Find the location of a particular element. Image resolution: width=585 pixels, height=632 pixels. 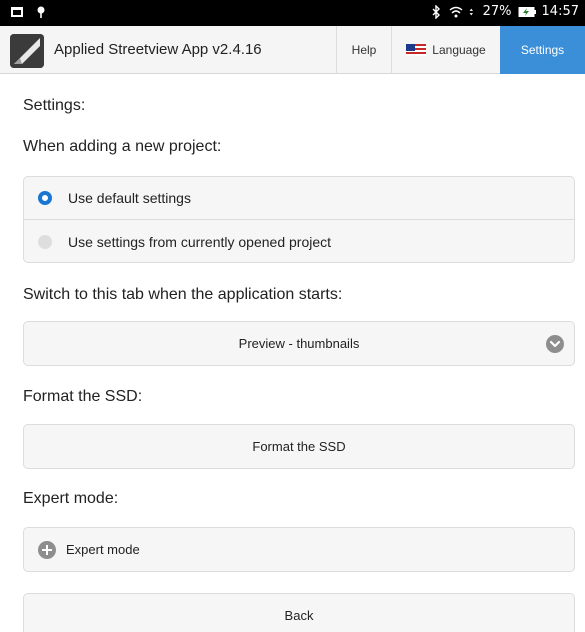

app-title: Applied Streetview App v2.4.16 is located at coordinates (158, 49).